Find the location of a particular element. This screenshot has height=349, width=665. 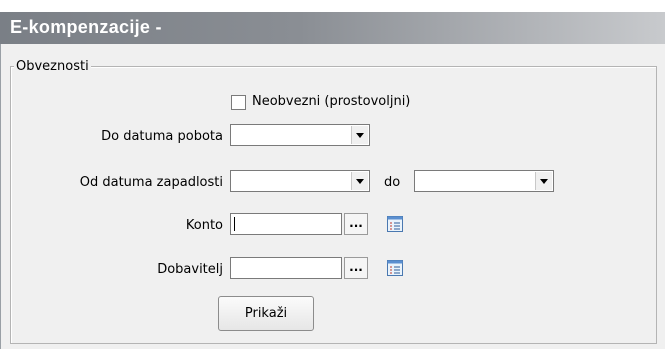

prikazi-button: Prikaži is located at coordinates (266, 313).